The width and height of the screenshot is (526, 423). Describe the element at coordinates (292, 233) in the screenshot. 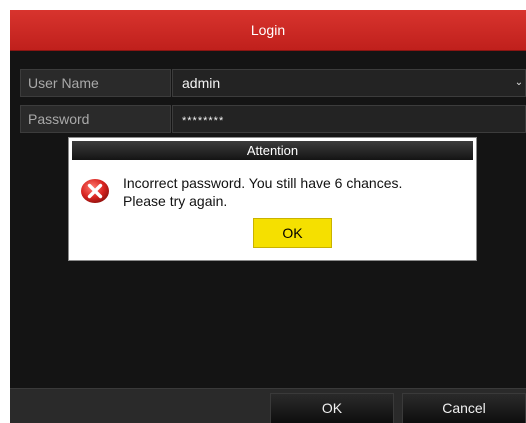

I see `dialog-ok-button: OK` at that location.